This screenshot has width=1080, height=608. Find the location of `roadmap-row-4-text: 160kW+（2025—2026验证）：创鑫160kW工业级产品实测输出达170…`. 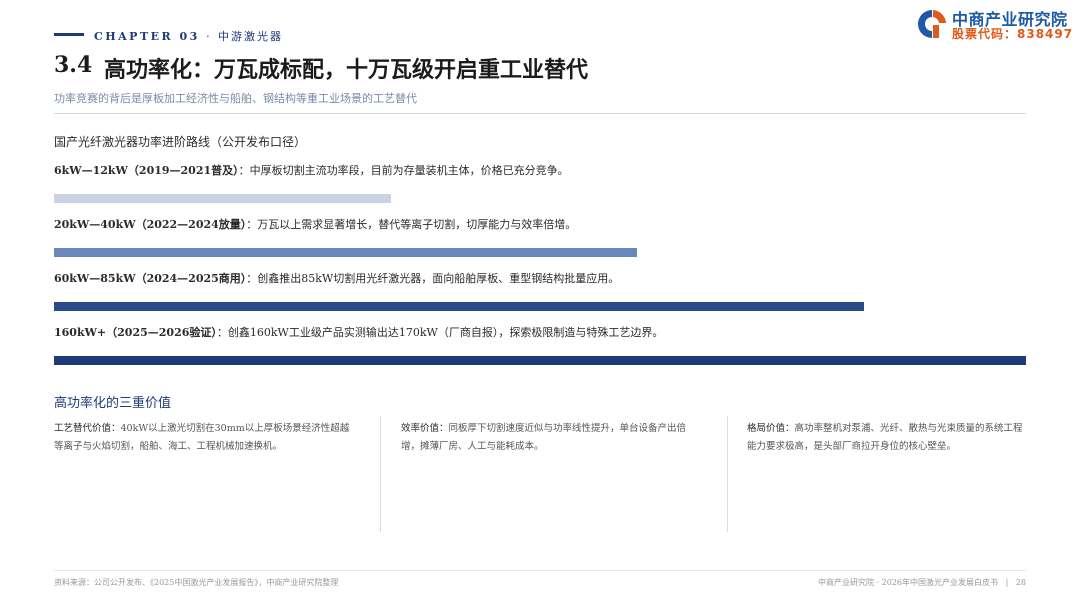

roadmap-row-4-text: 160kW+（2025—2026验证）：创鑫160kW工业级产品实测输出达170… is located at coordinates (358, 332).